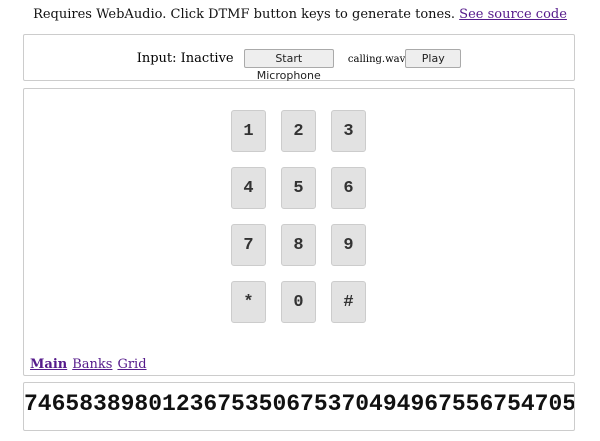 This screenshot has height=441, width=600. Describe the element at coordinates (376, 59) in the screenshot. I see `audio-file-label: calling.wav` at that location.